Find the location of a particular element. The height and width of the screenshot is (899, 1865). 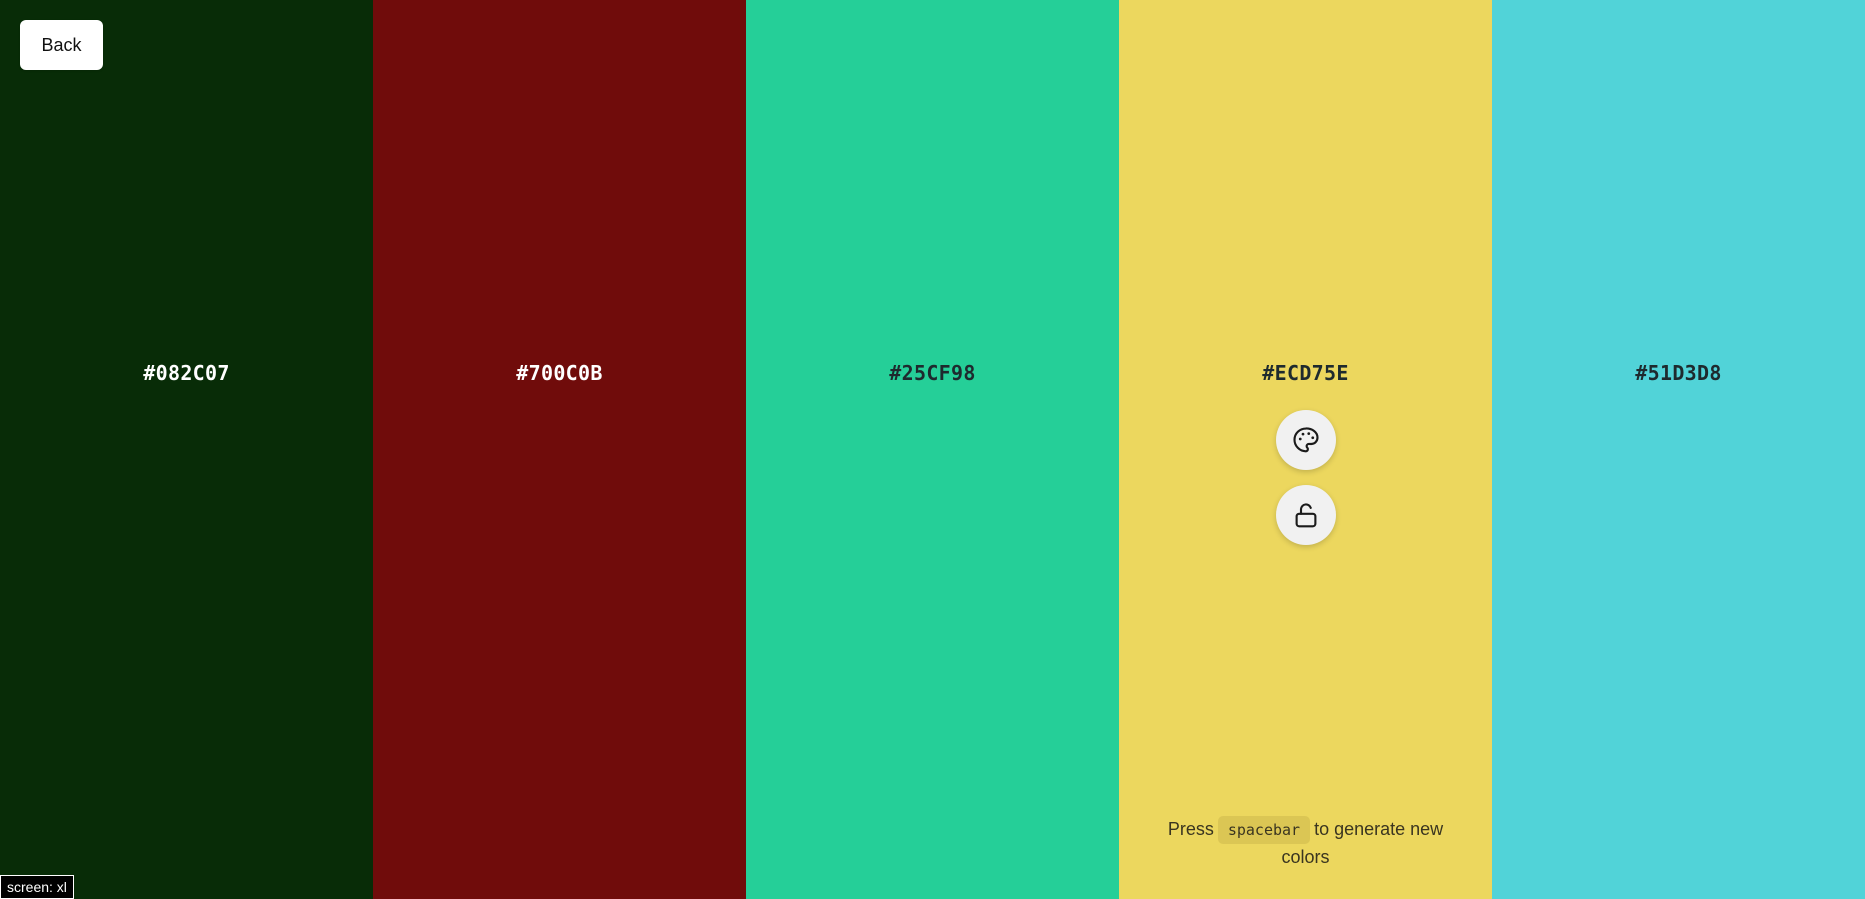

unlock-icon is located at coordinates (1306, 515).